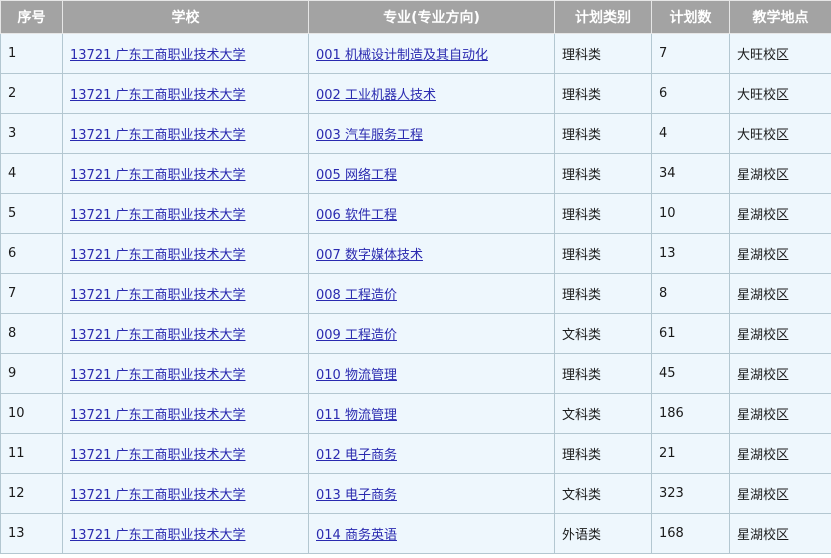  What do you see at coordinates (431, 173) in the screenshot?
I see `major-cell: 005 网络工程` at bounding box center [431, 173].